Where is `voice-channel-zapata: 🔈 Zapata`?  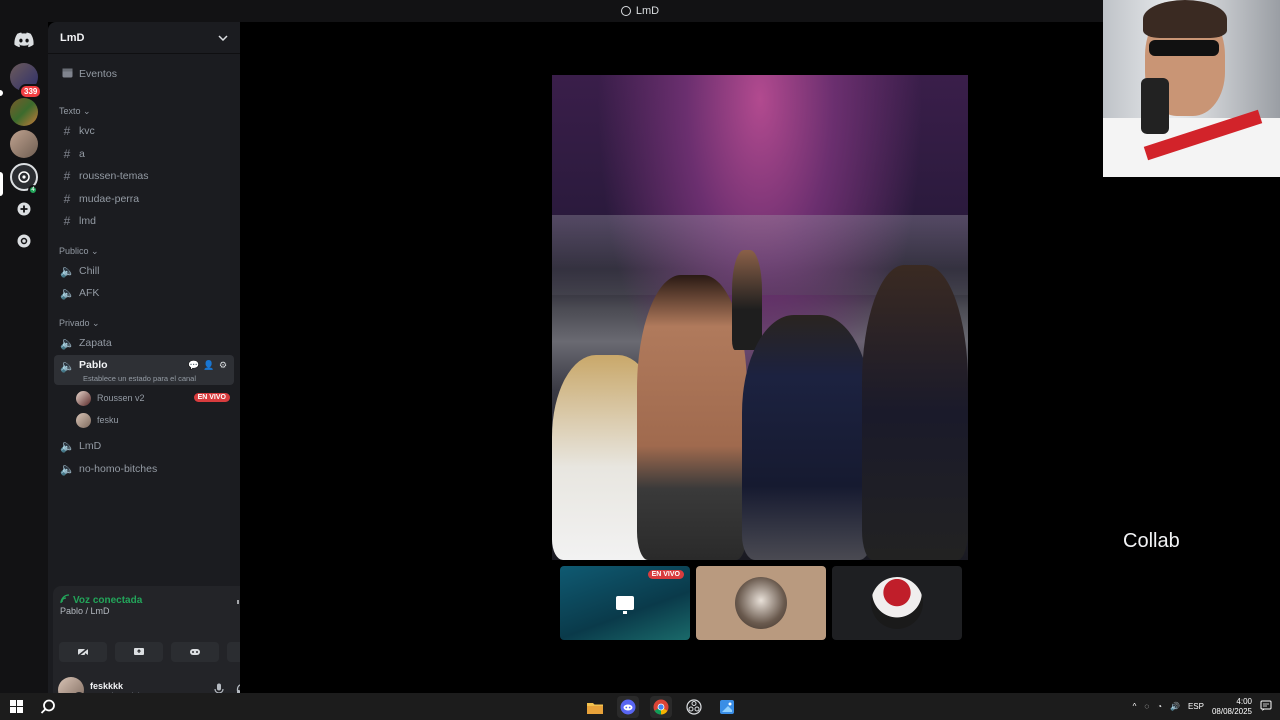 voice-channel-zapata: 🔈 Zapata is located at coordinates (144, 342).